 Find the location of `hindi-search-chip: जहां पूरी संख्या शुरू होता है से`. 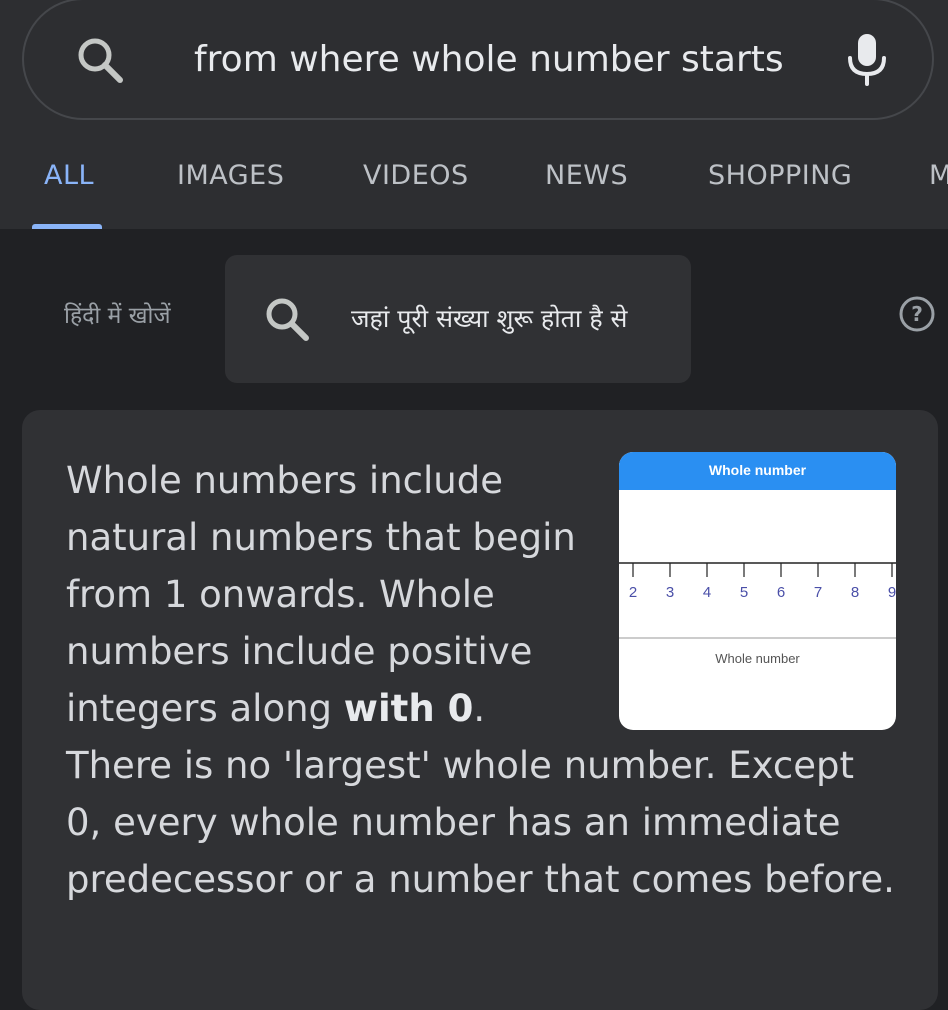

hindi-search-chip: जहां पूरी संख्या शुरू होता है से is located at coordinates (458, 319).